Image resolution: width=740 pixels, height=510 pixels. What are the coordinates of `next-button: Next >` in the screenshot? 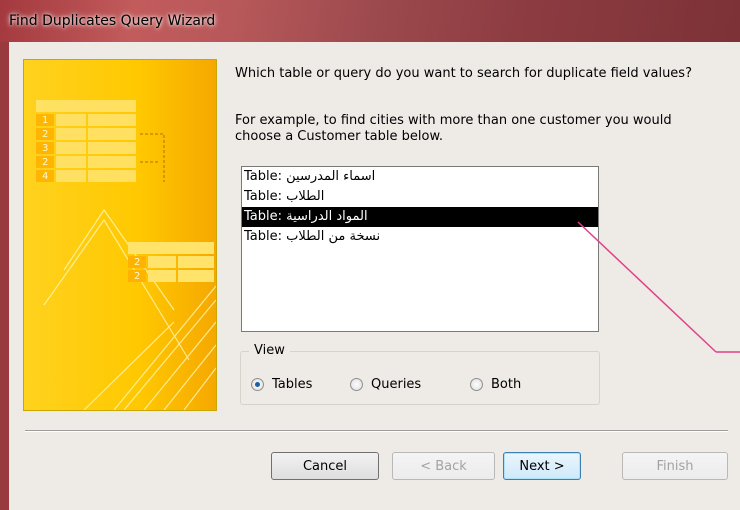 It's located at (542, 466).